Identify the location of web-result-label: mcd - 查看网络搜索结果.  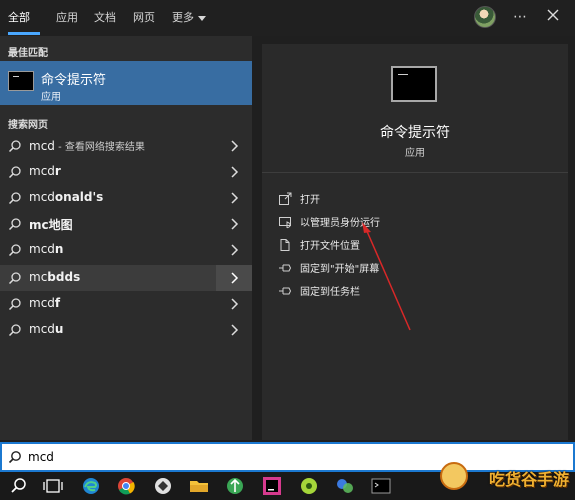
(87, 145).